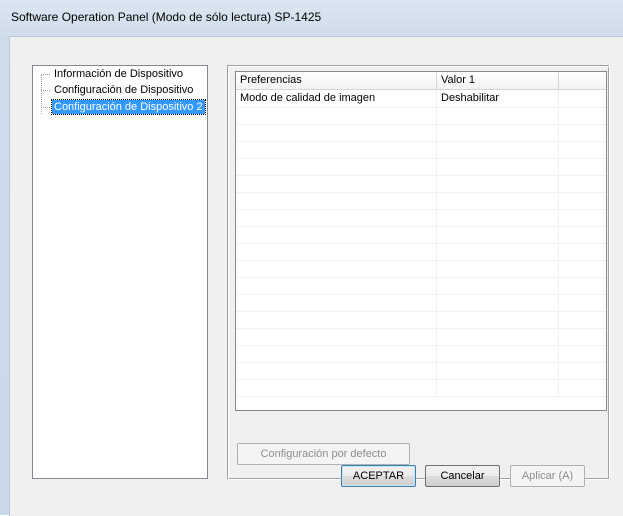 The height and width of the screenshot is (516, 623). Describe the element at coordinates (462, 476) in the screenshot. I see `cancel-button: Cancelar` at that location.